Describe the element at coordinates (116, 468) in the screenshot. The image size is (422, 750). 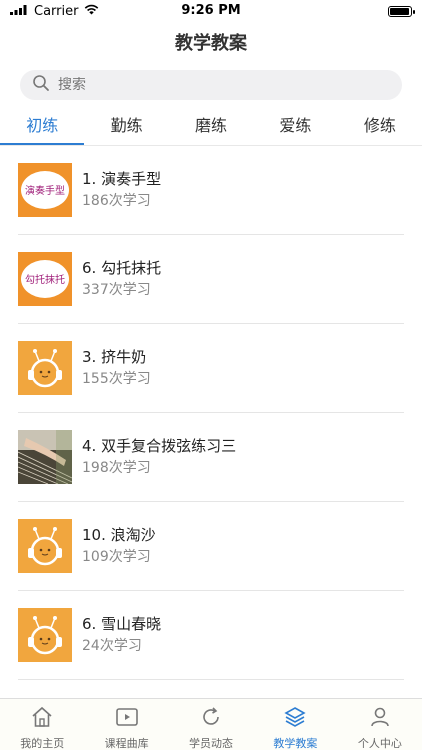
I see `lesson-count: 198次学习` at that location.